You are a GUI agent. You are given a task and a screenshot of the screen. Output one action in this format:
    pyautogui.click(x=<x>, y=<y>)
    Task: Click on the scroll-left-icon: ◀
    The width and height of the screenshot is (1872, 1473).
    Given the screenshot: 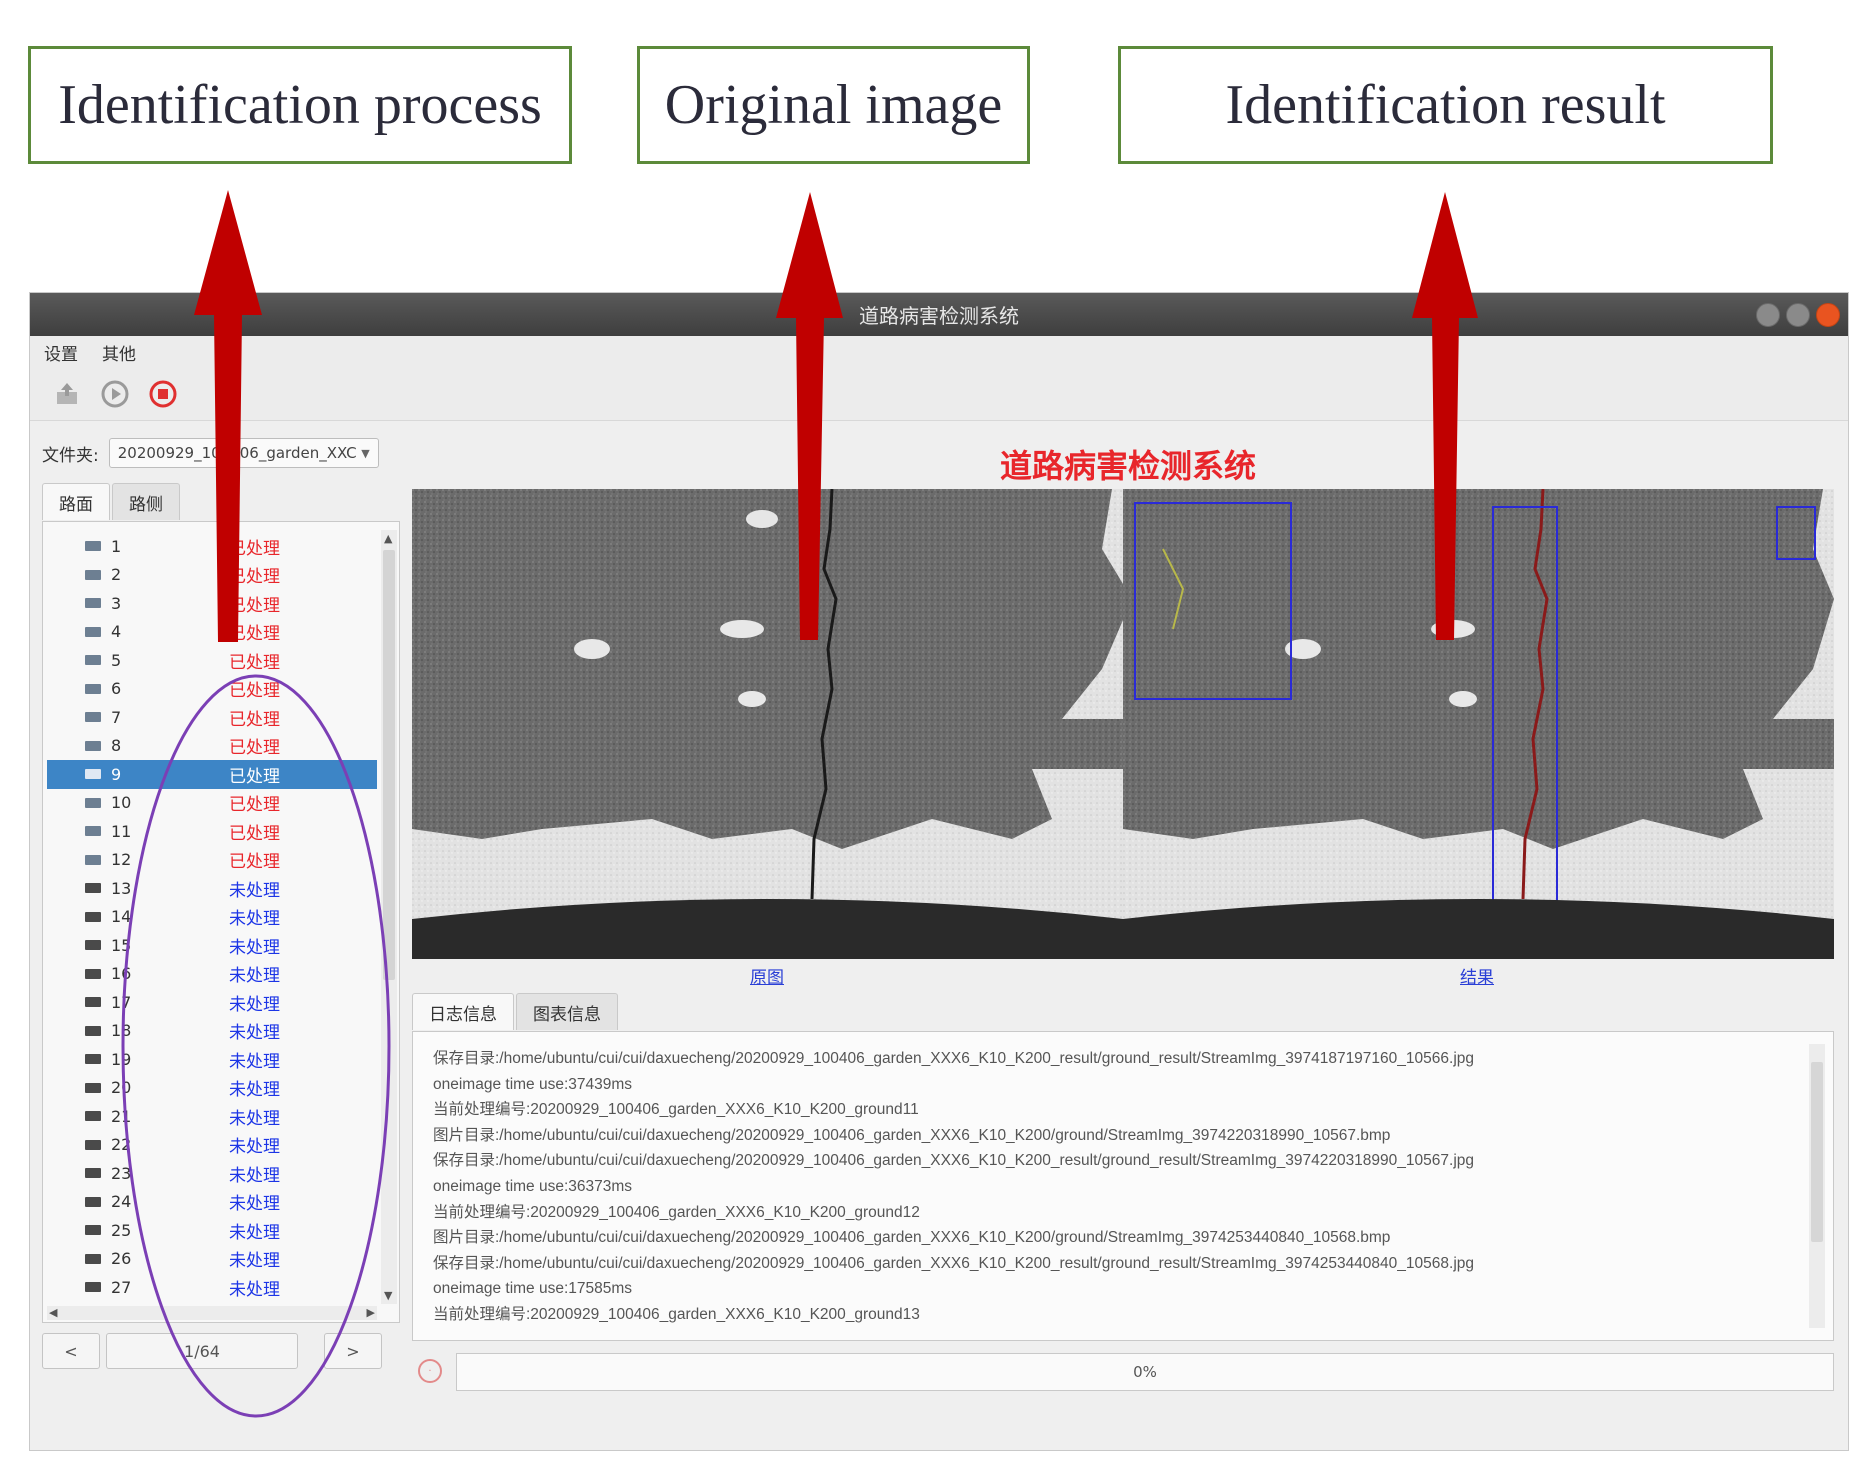 What is the action you would take?
    pyautogui.click(x=53, y=1312)
    